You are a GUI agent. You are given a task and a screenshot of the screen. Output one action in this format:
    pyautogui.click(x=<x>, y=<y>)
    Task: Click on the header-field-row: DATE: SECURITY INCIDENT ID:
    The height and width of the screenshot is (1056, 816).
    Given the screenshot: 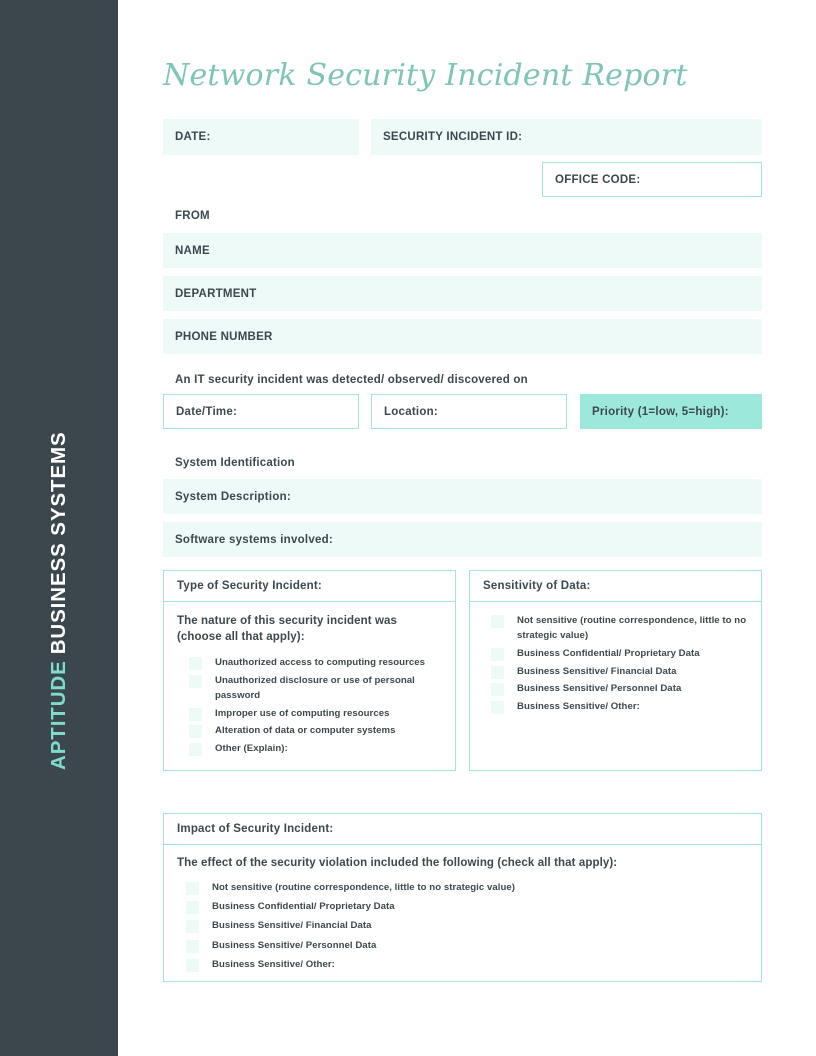 What is the action you would take?
    pyautogui.click(x=462, y=137)
    